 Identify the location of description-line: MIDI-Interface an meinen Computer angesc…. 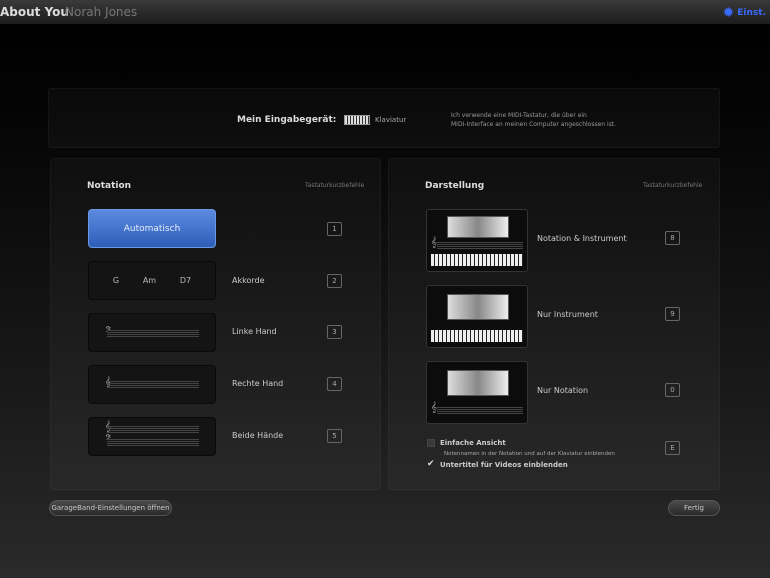
(534, 124).